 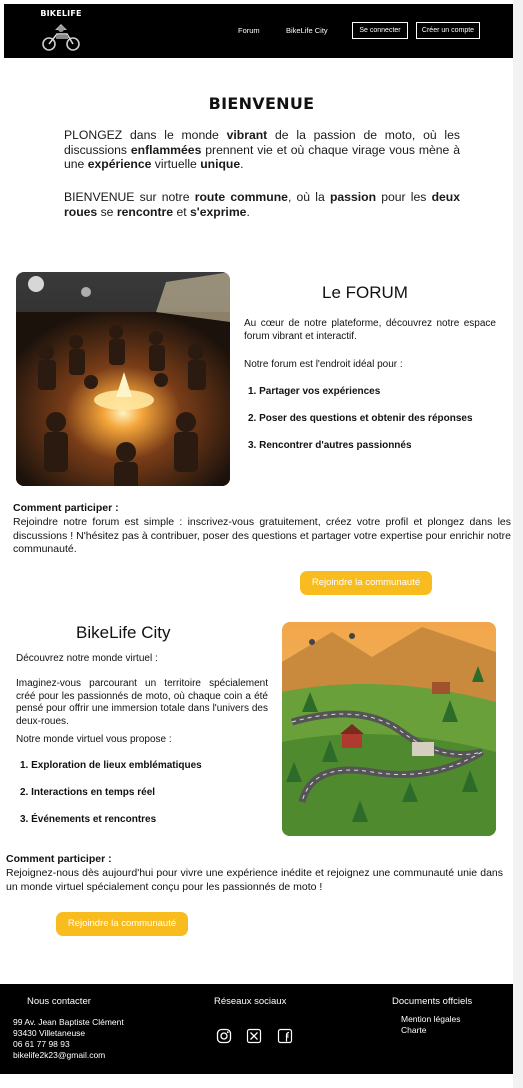 I want to click on footer-charter-link: Charte, so click(x=414, y=1030).